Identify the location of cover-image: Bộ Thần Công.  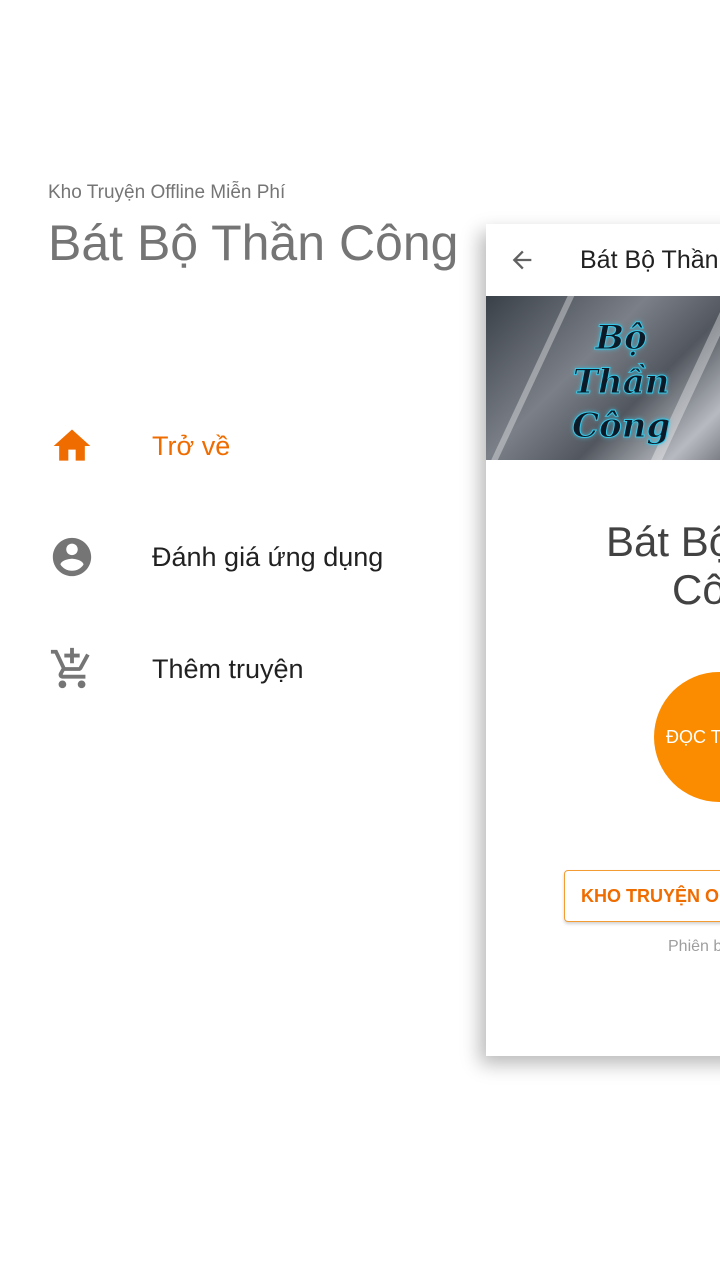
(603, 378).